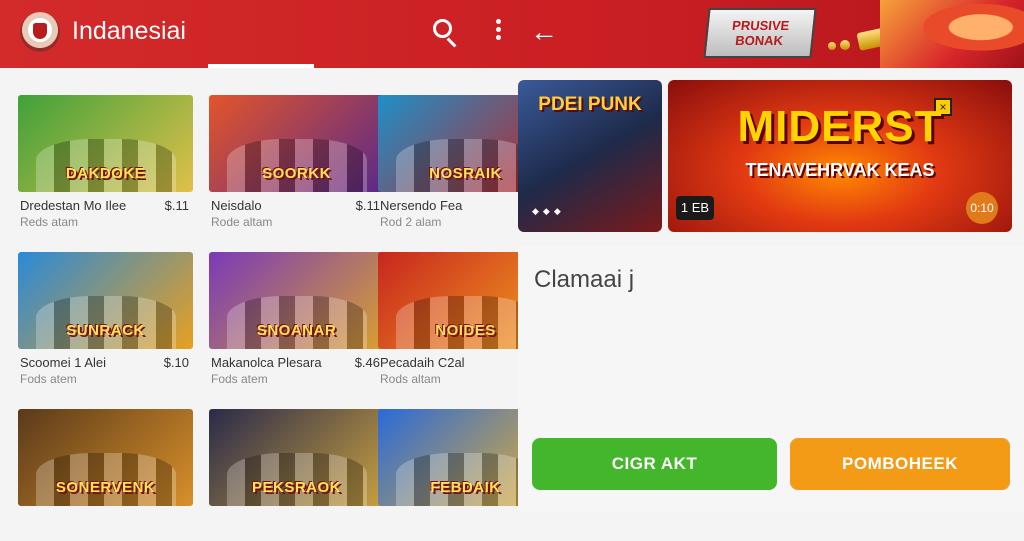 The width and height of the screenshot is (1024, 541). Describe the element at coordinates (654, 464) in the screenshot. I see `primary-action-button: CIGR AKT` at that location.